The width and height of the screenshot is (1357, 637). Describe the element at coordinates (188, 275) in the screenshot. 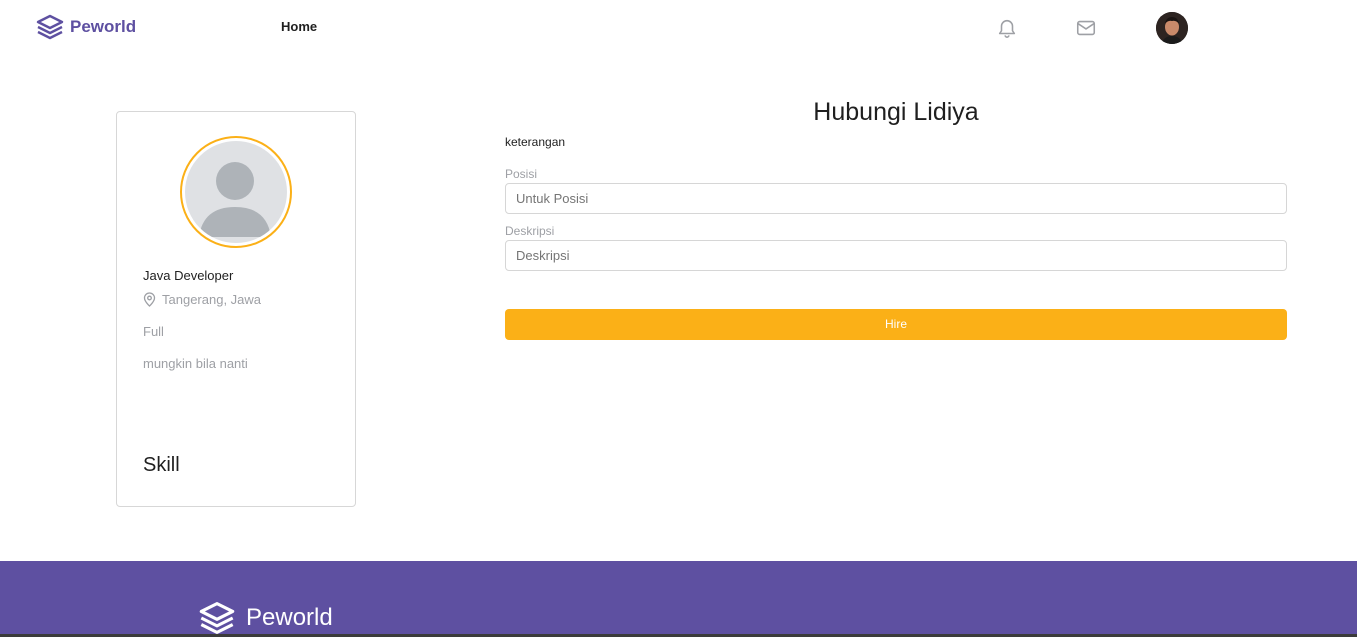

I see `profile-job: Java Developer` at that location.